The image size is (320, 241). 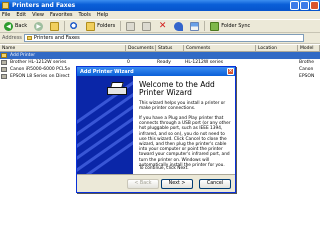 I want to click on item-status: Ready, so click(x=164, y=62).